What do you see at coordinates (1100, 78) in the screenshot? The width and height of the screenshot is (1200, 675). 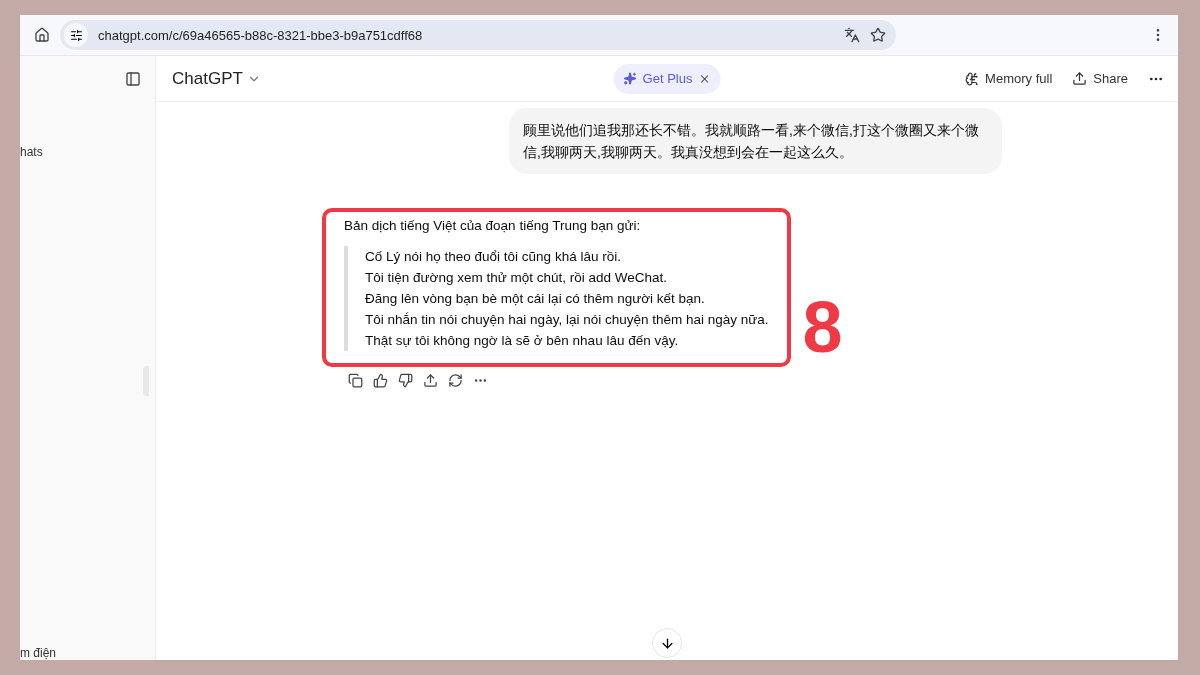 I see `share-button: Share` at bounding box center [1100, 78].